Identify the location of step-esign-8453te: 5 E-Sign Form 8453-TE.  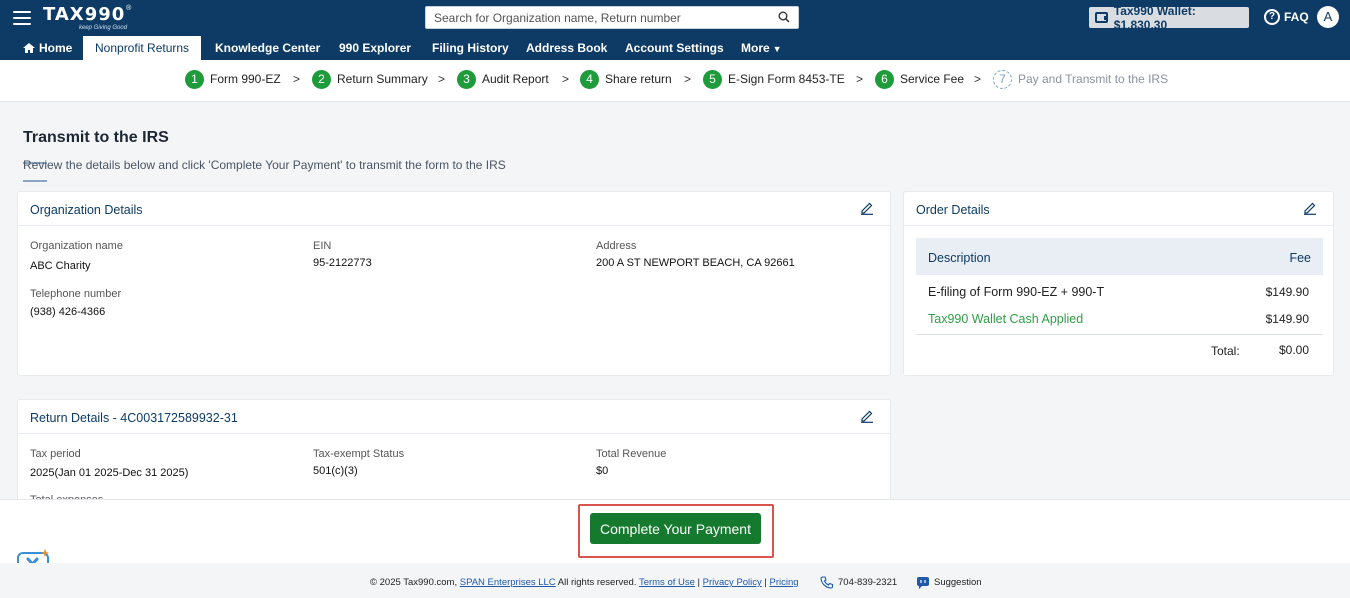
(774, 79).